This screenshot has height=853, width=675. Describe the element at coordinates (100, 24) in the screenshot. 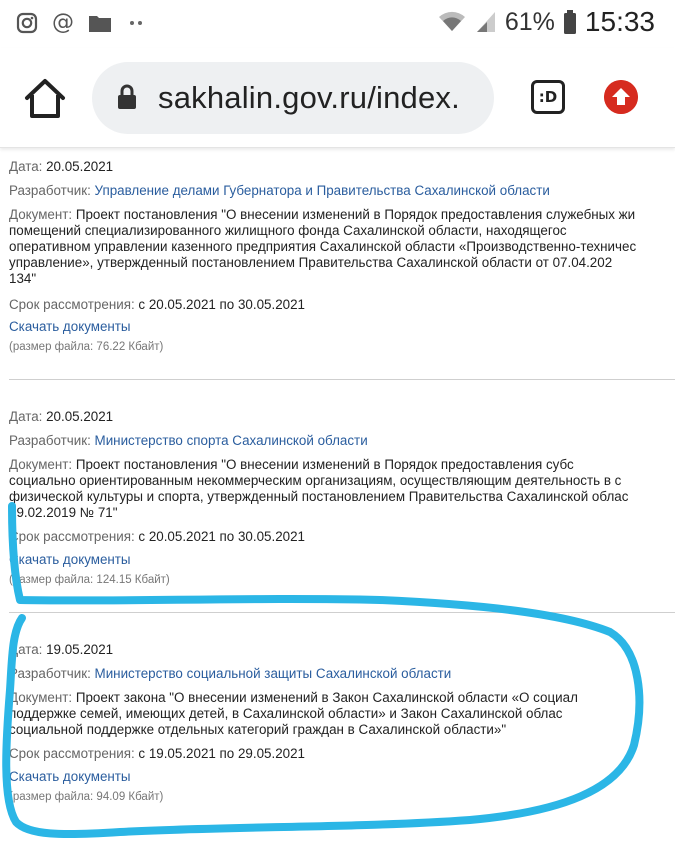

I see `folder-icon` at that location.